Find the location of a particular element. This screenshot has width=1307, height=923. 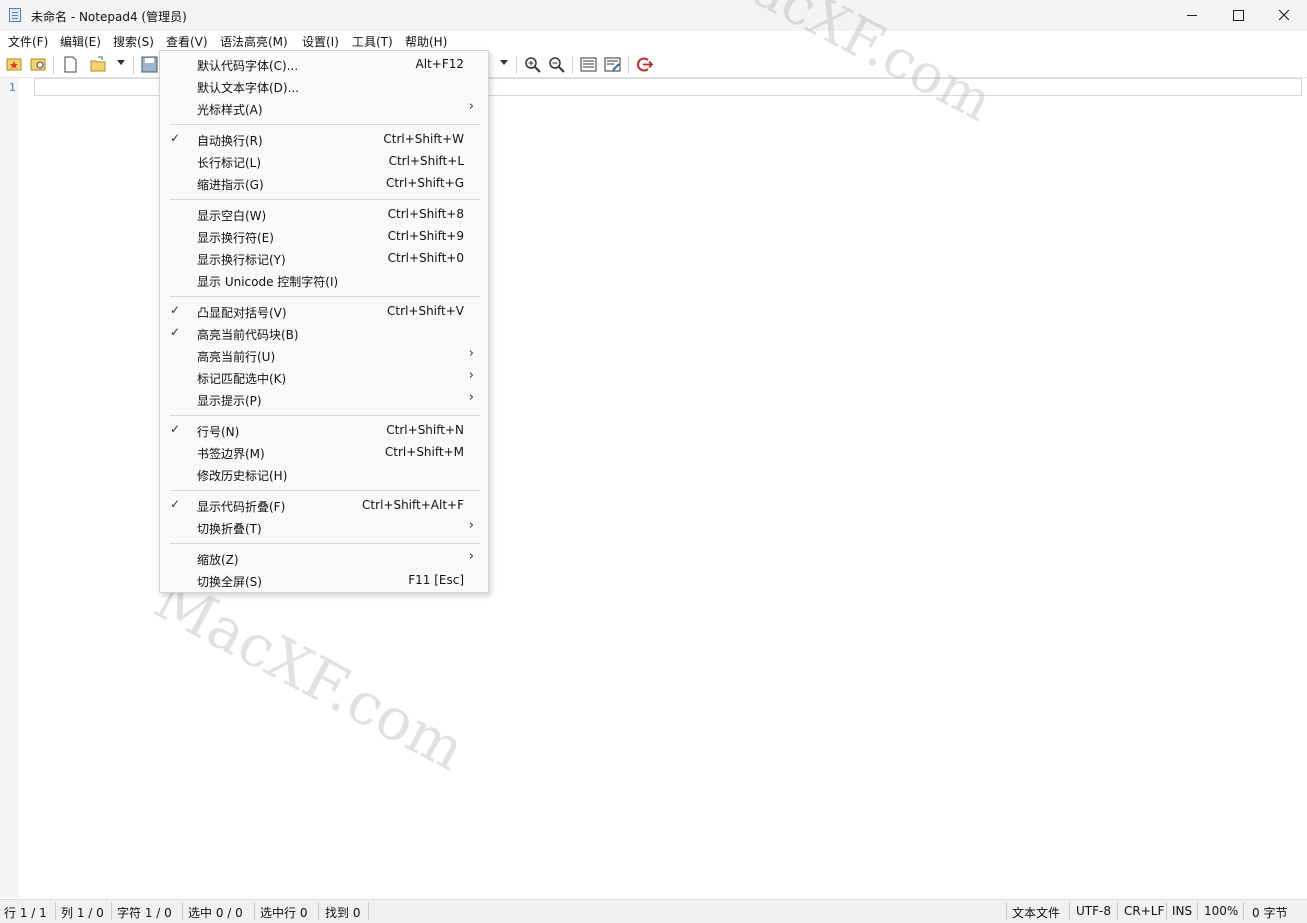

menu-item-line-numbers: ✓ 行号(N) Ctrl+Shift+N is located at coordinates (324, 430).